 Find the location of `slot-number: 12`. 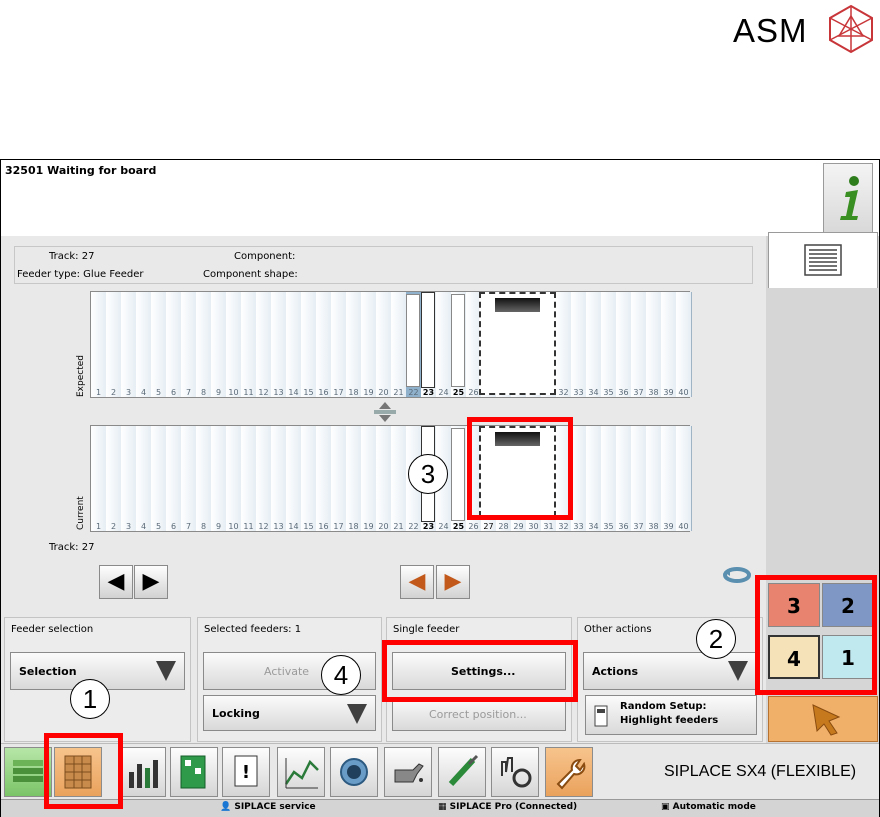

slot-number: 12 is located at coordinates (263, 392).